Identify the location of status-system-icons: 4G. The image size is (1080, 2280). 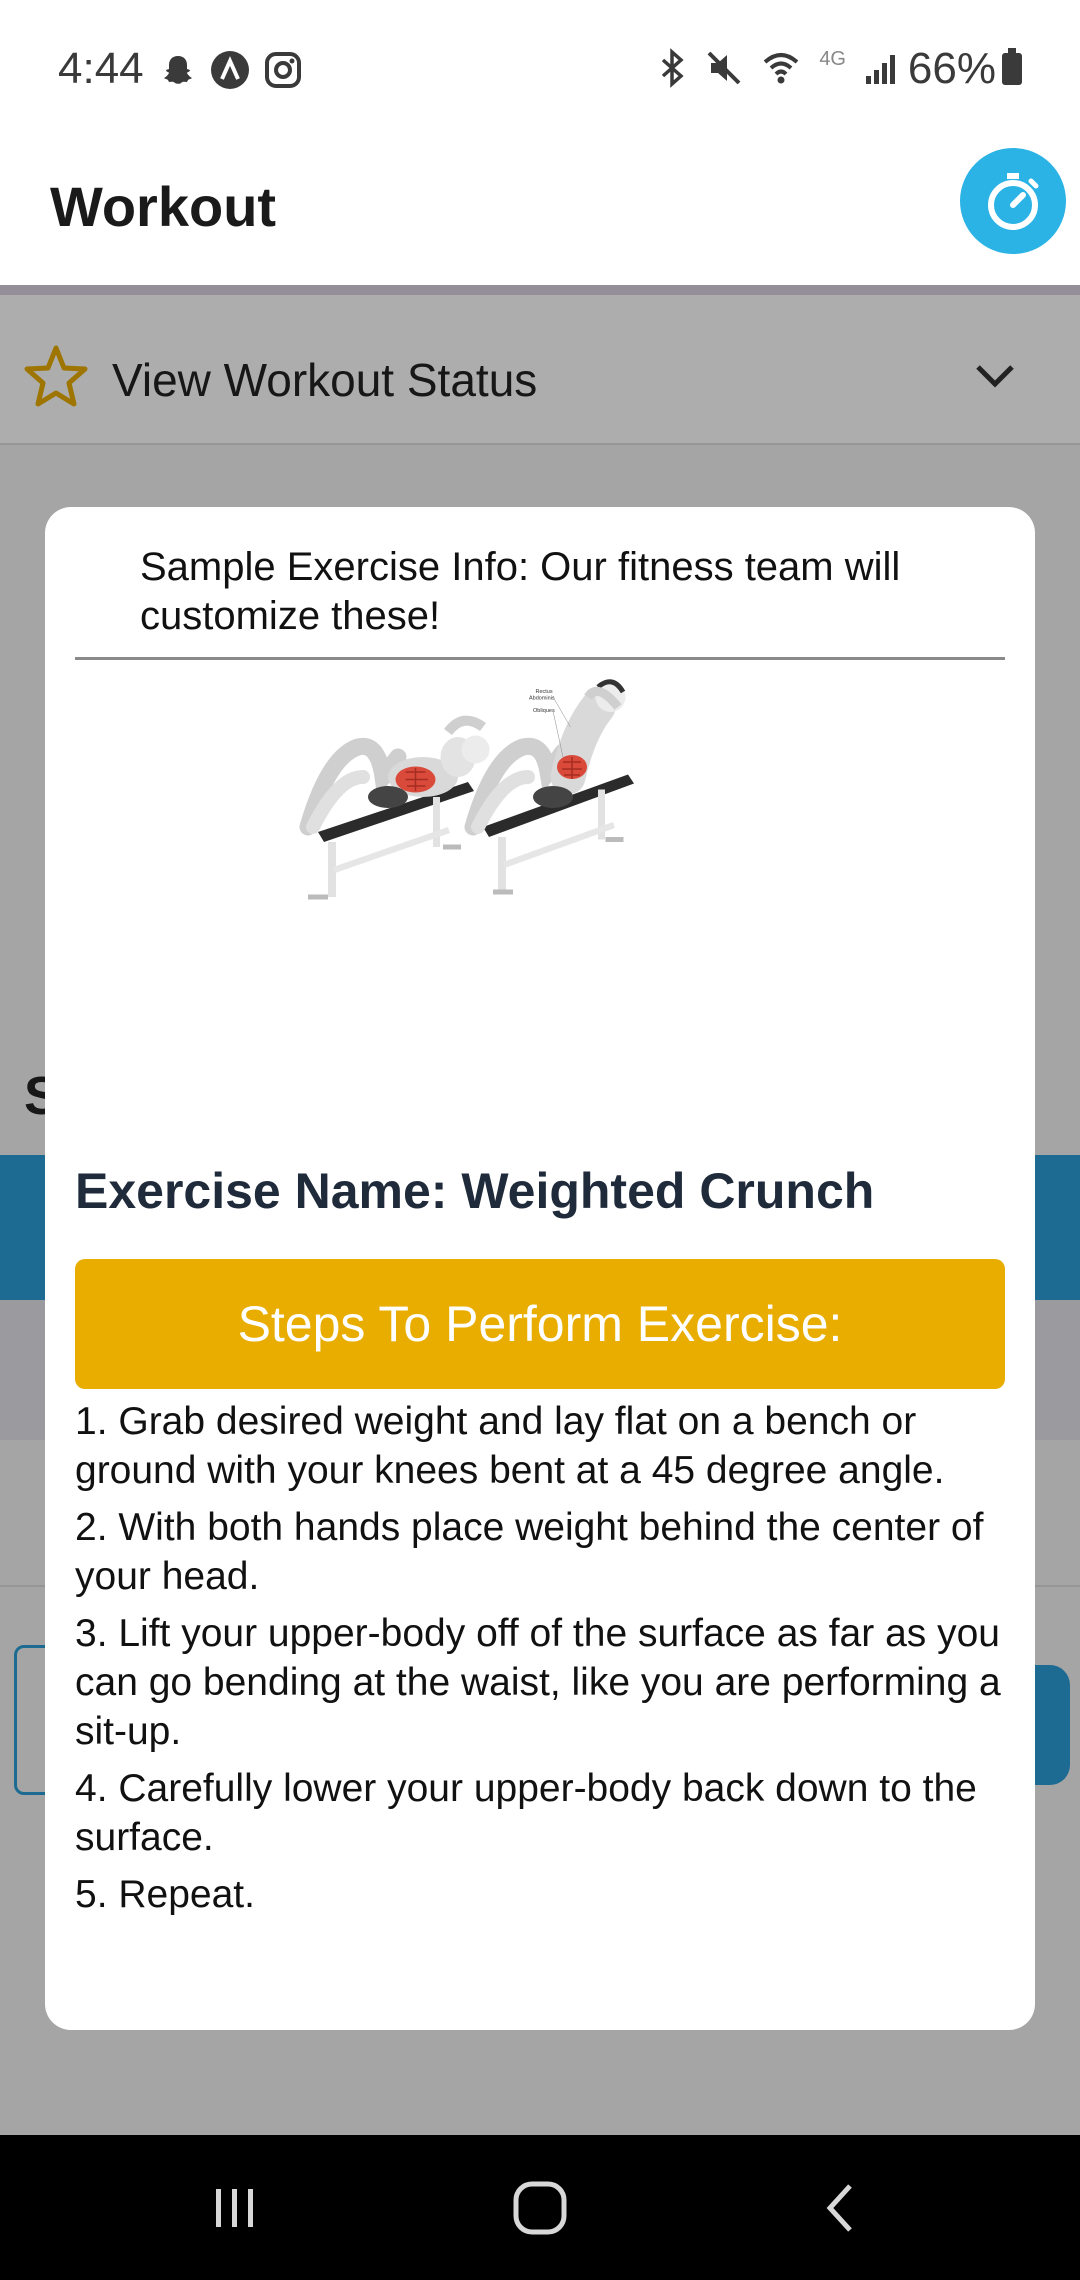
(778, 68).